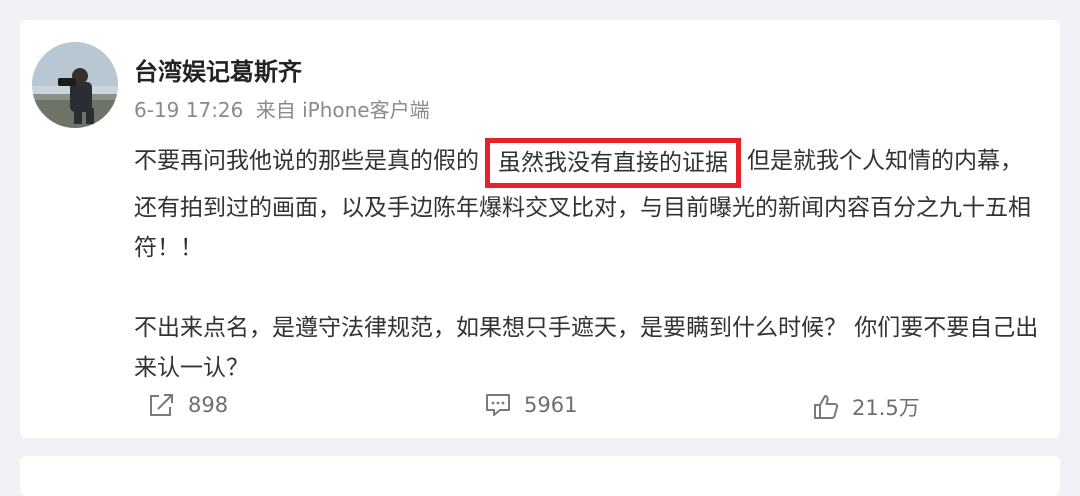 The width and height of the screenshot is (1080, 496). What do you see at coordinates (498, 405) in the screenshot?
I see `comment-icon` at bounding box center [498, 405].